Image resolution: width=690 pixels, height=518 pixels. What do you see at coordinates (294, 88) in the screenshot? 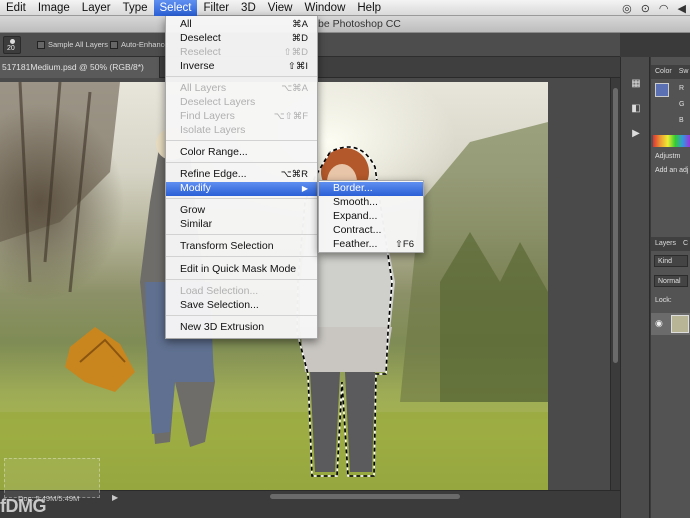
I see `menu-item-shortcut: ⌥⌘A` at bounding box center [294, 88].